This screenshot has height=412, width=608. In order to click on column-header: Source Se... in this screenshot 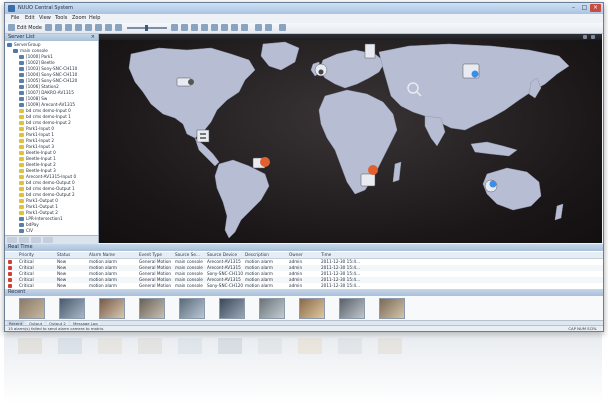, I will do `click(187, 255)`.